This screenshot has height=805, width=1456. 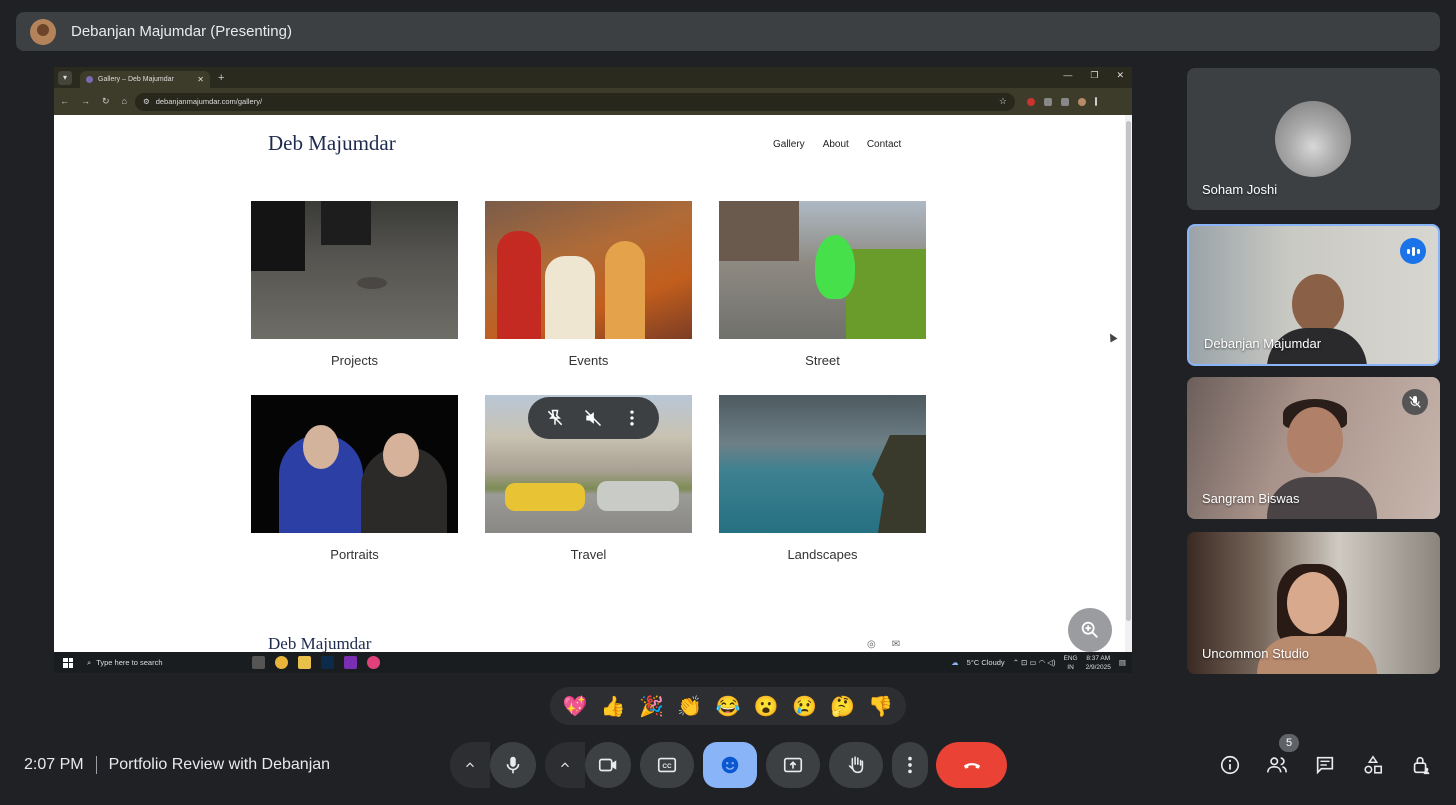 I want to click on weather-icon: ☁, so click(x=955, y=662).